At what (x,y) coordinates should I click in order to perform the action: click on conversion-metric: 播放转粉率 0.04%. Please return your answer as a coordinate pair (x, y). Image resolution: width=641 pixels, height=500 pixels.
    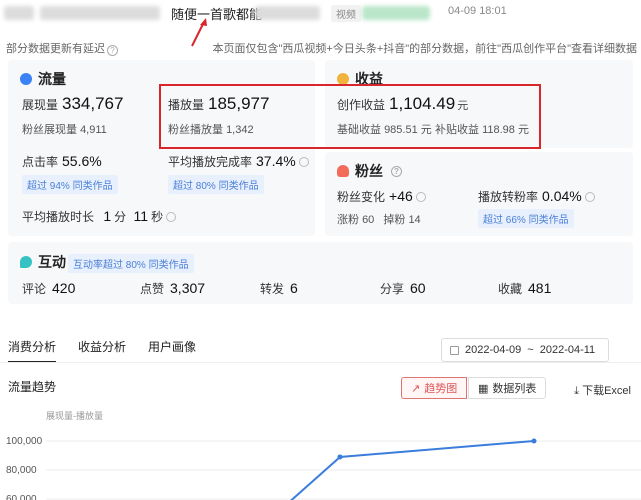
    Looking at the image, I should click on (536, 196).